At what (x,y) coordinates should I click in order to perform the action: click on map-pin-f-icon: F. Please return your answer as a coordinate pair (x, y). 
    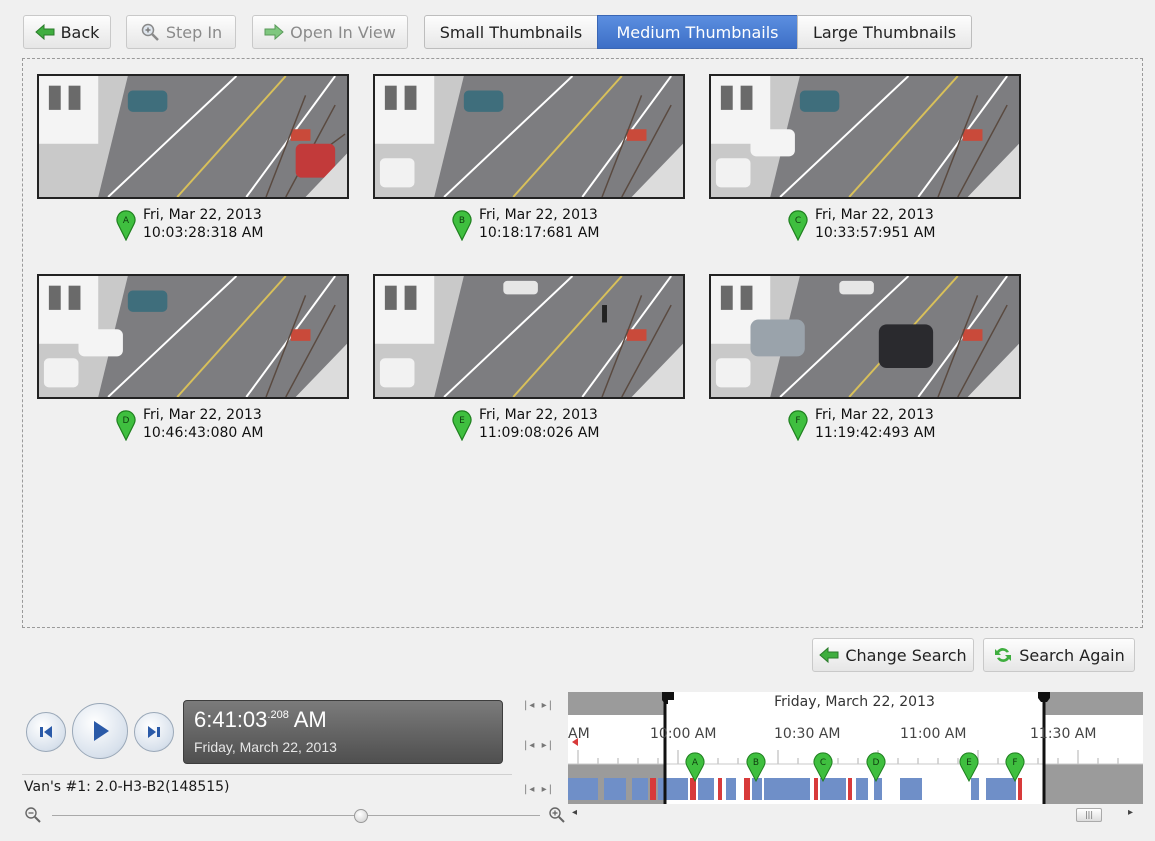
    Looking at the image, I should click on (798, 425).